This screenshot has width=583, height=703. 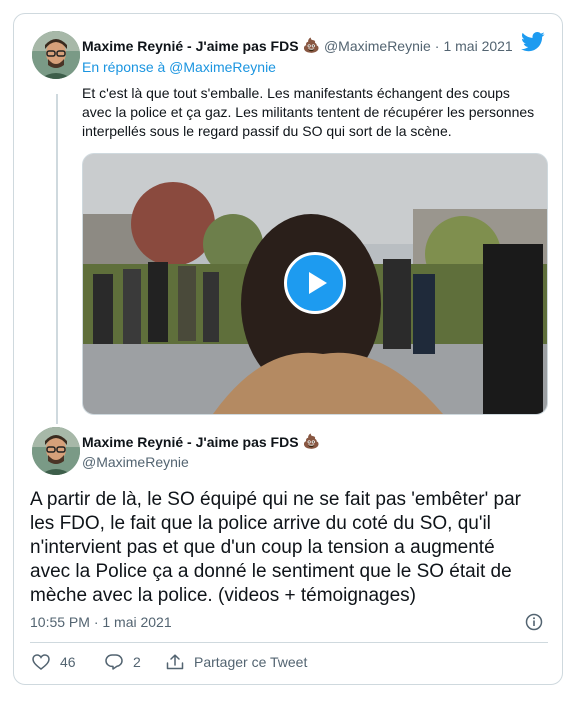 I want to click on tweet-timestamp: 10:55 PM · 1 mai 2021, so click(x=101, y=622).